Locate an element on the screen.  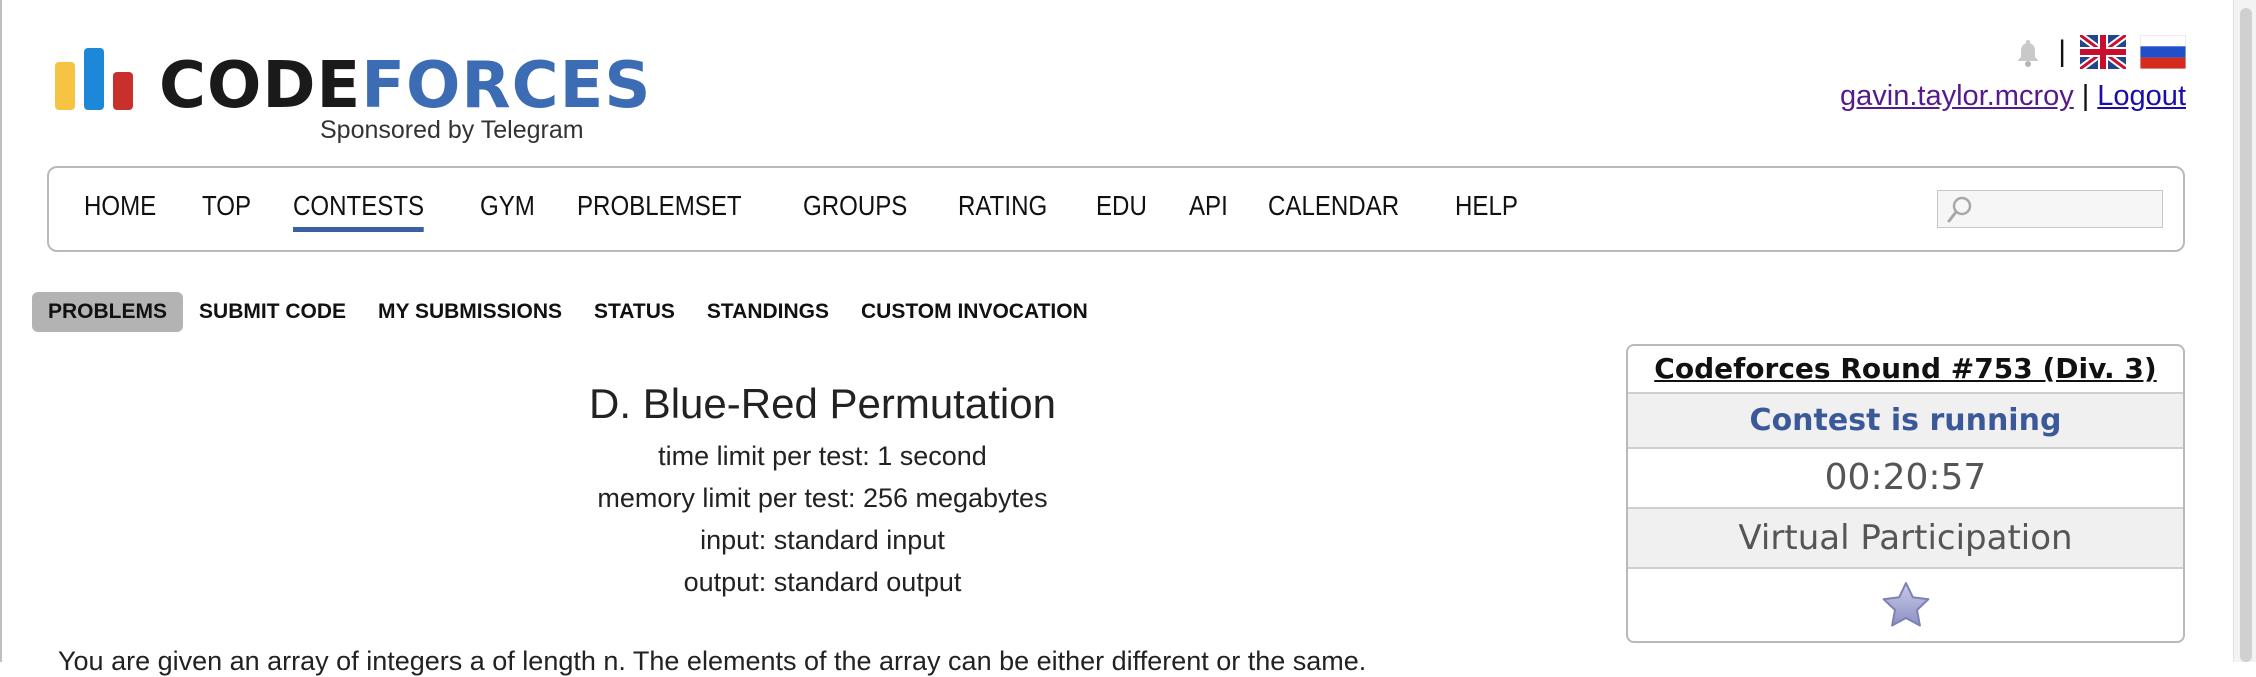
bell-icon is located at coordinates (2028, 52).